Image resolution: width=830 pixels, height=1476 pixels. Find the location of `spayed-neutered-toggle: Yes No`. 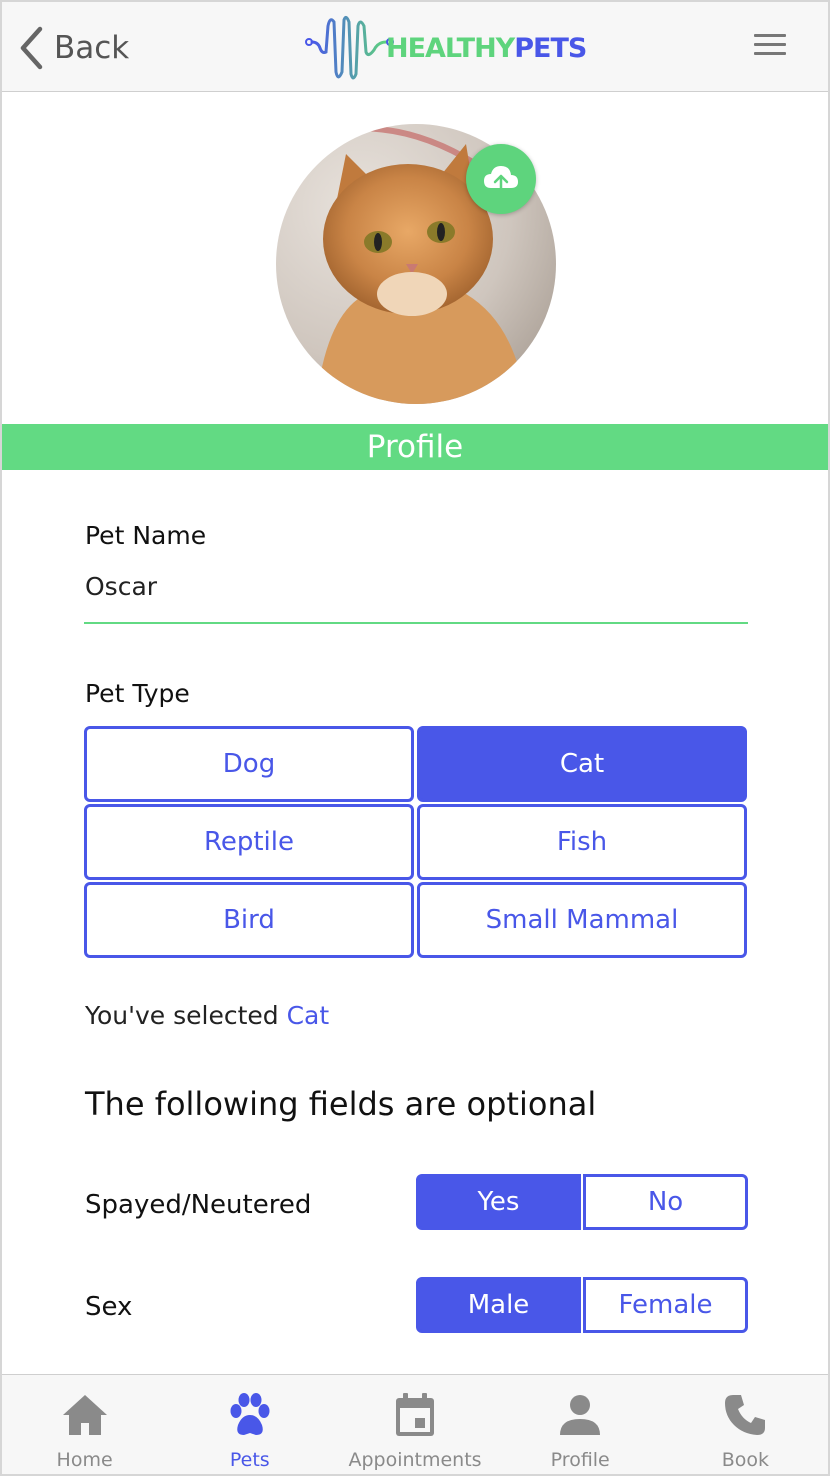

spayed-neutered-toggle: Yes No is located at coordinates (582, 1202).